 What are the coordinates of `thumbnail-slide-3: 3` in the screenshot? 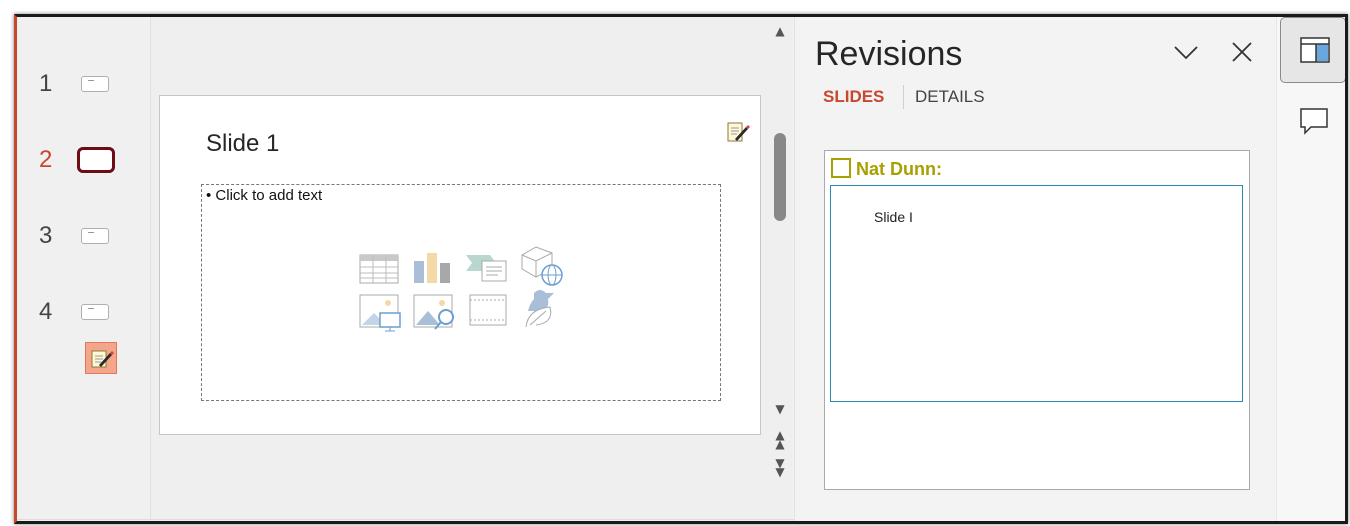 It's located at (83, 242).